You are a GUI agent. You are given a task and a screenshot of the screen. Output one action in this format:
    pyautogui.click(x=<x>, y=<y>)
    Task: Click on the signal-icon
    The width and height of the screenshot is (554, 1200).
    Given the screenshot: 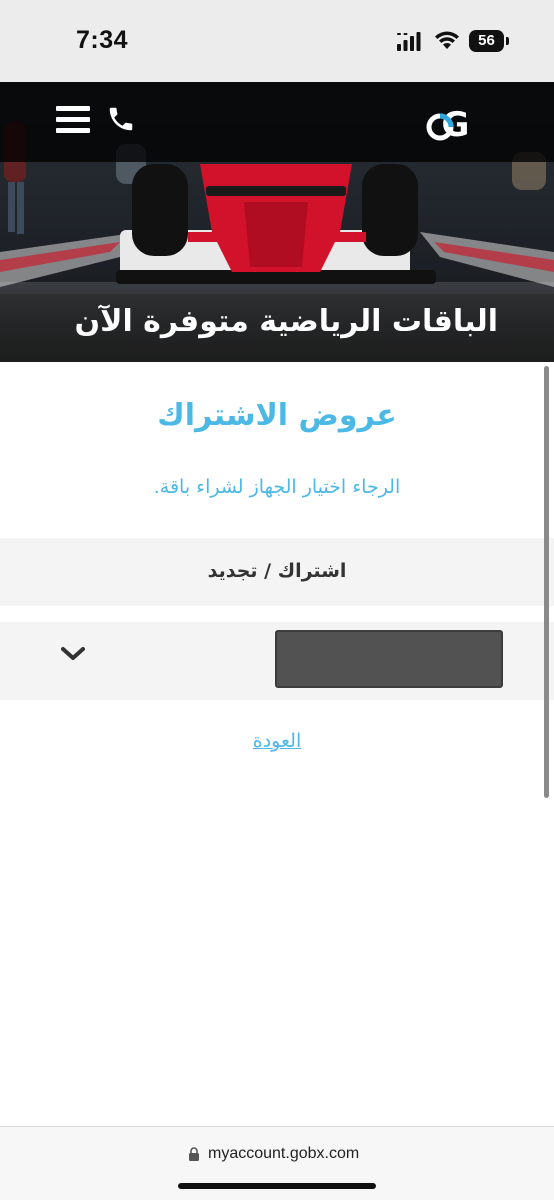 What is the action you would take?
    pyautogui.click(x=409, y=41)
    